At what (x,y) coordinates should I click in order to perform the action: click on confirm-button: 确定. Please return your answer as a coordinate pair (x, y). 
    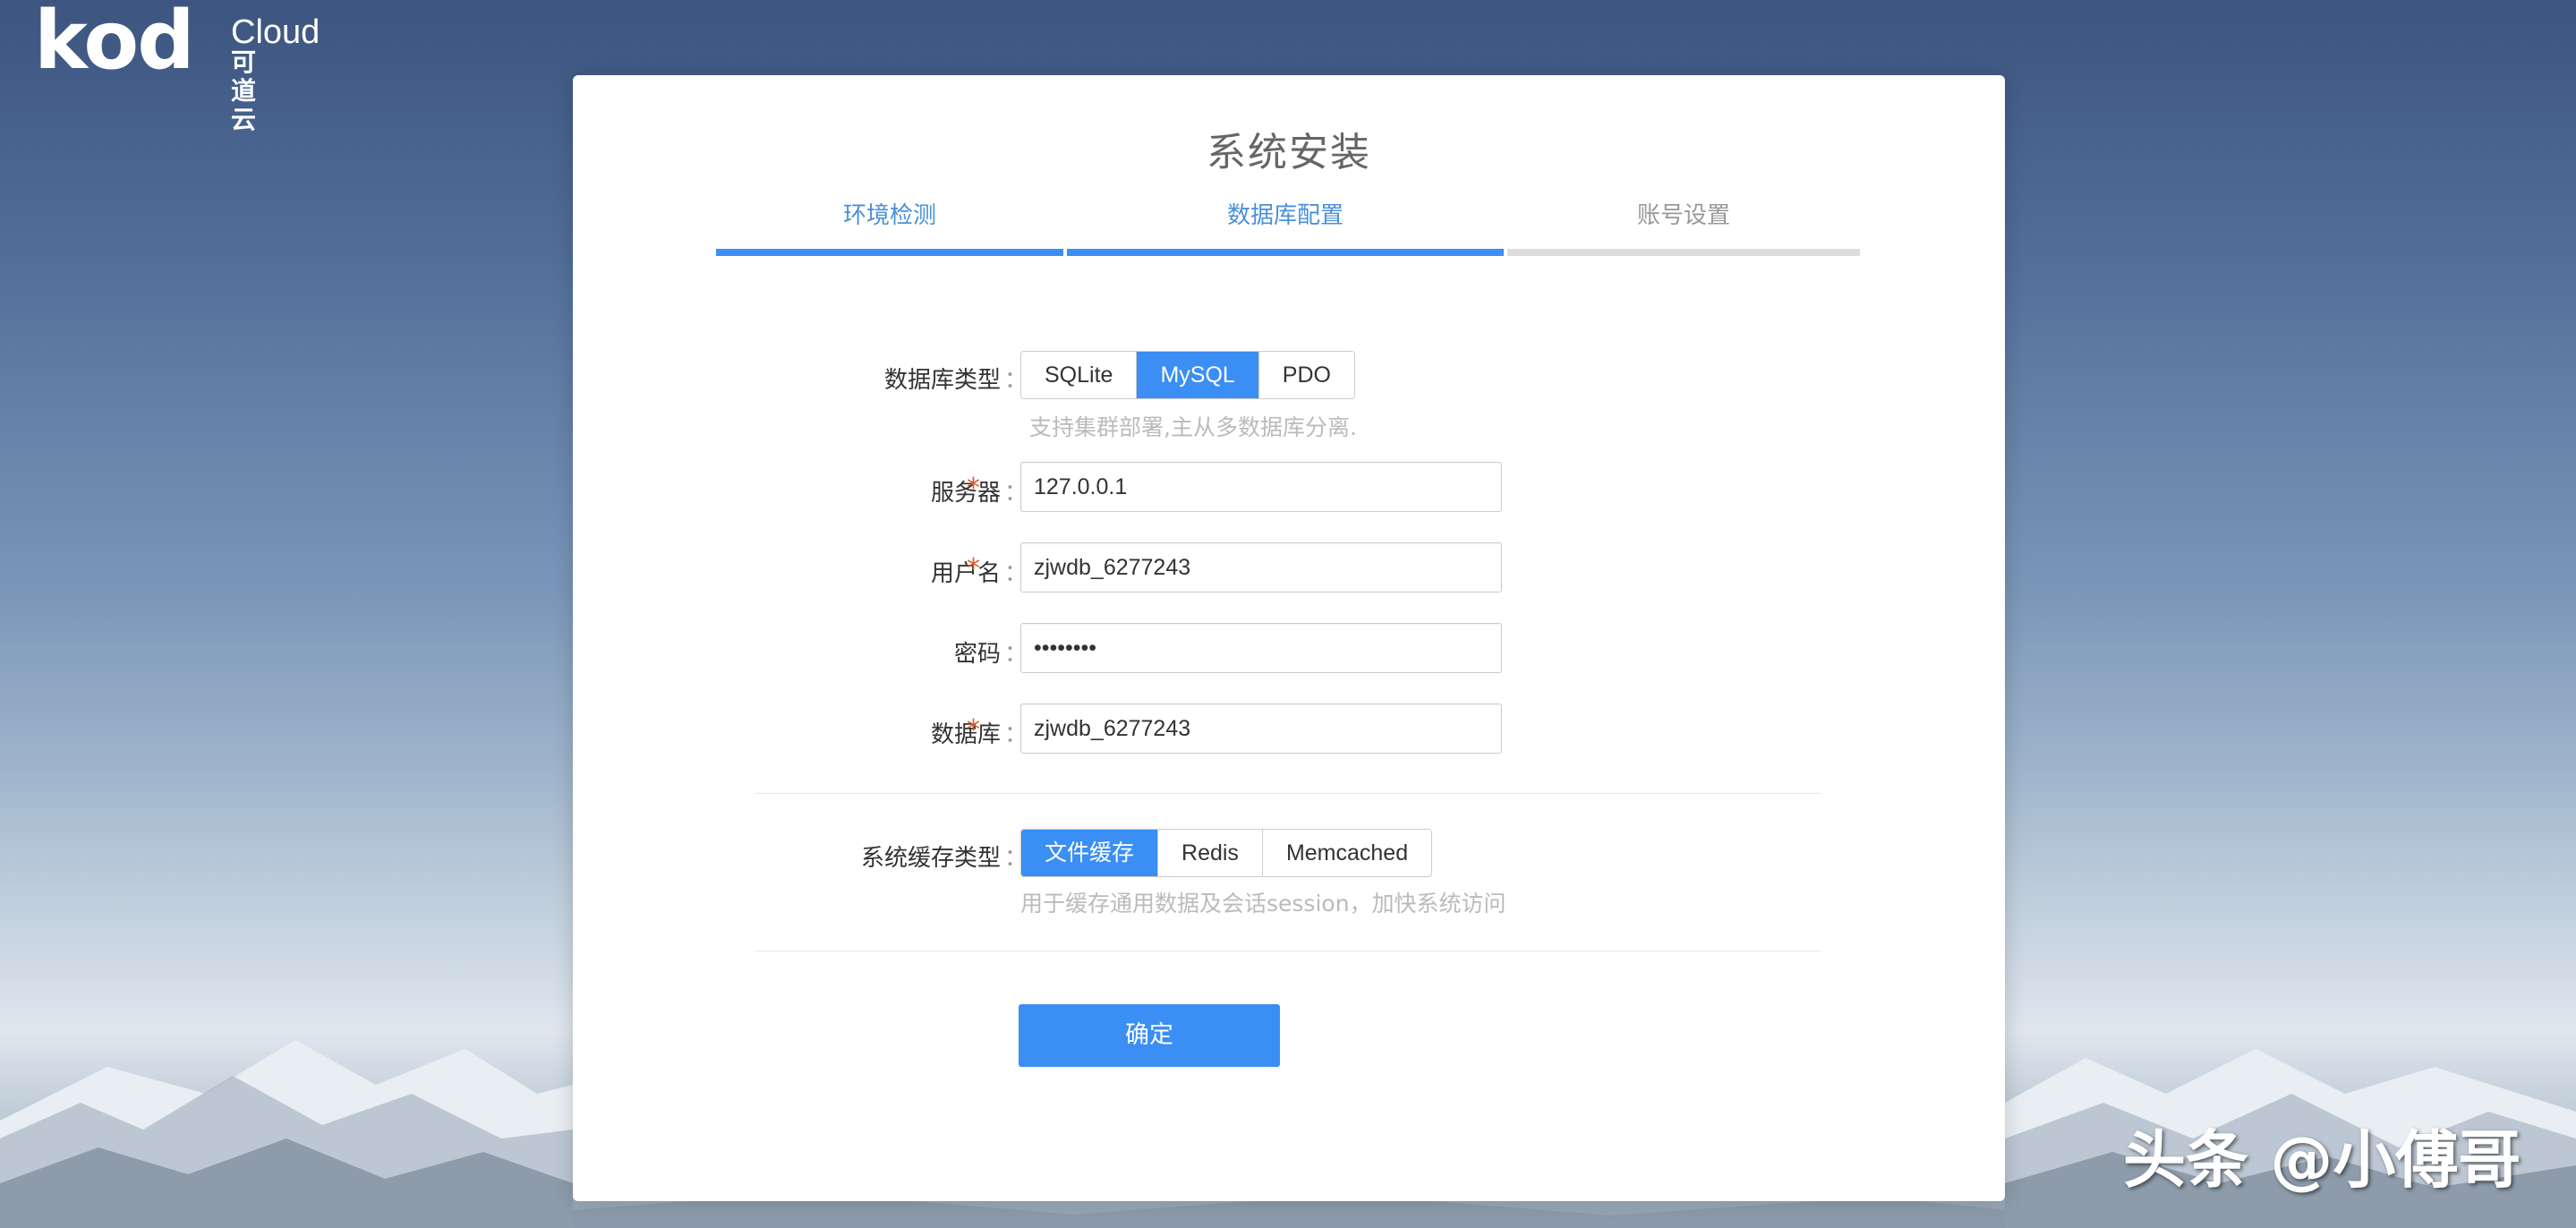
    Looking at the image, I should click on (1149, 1035).